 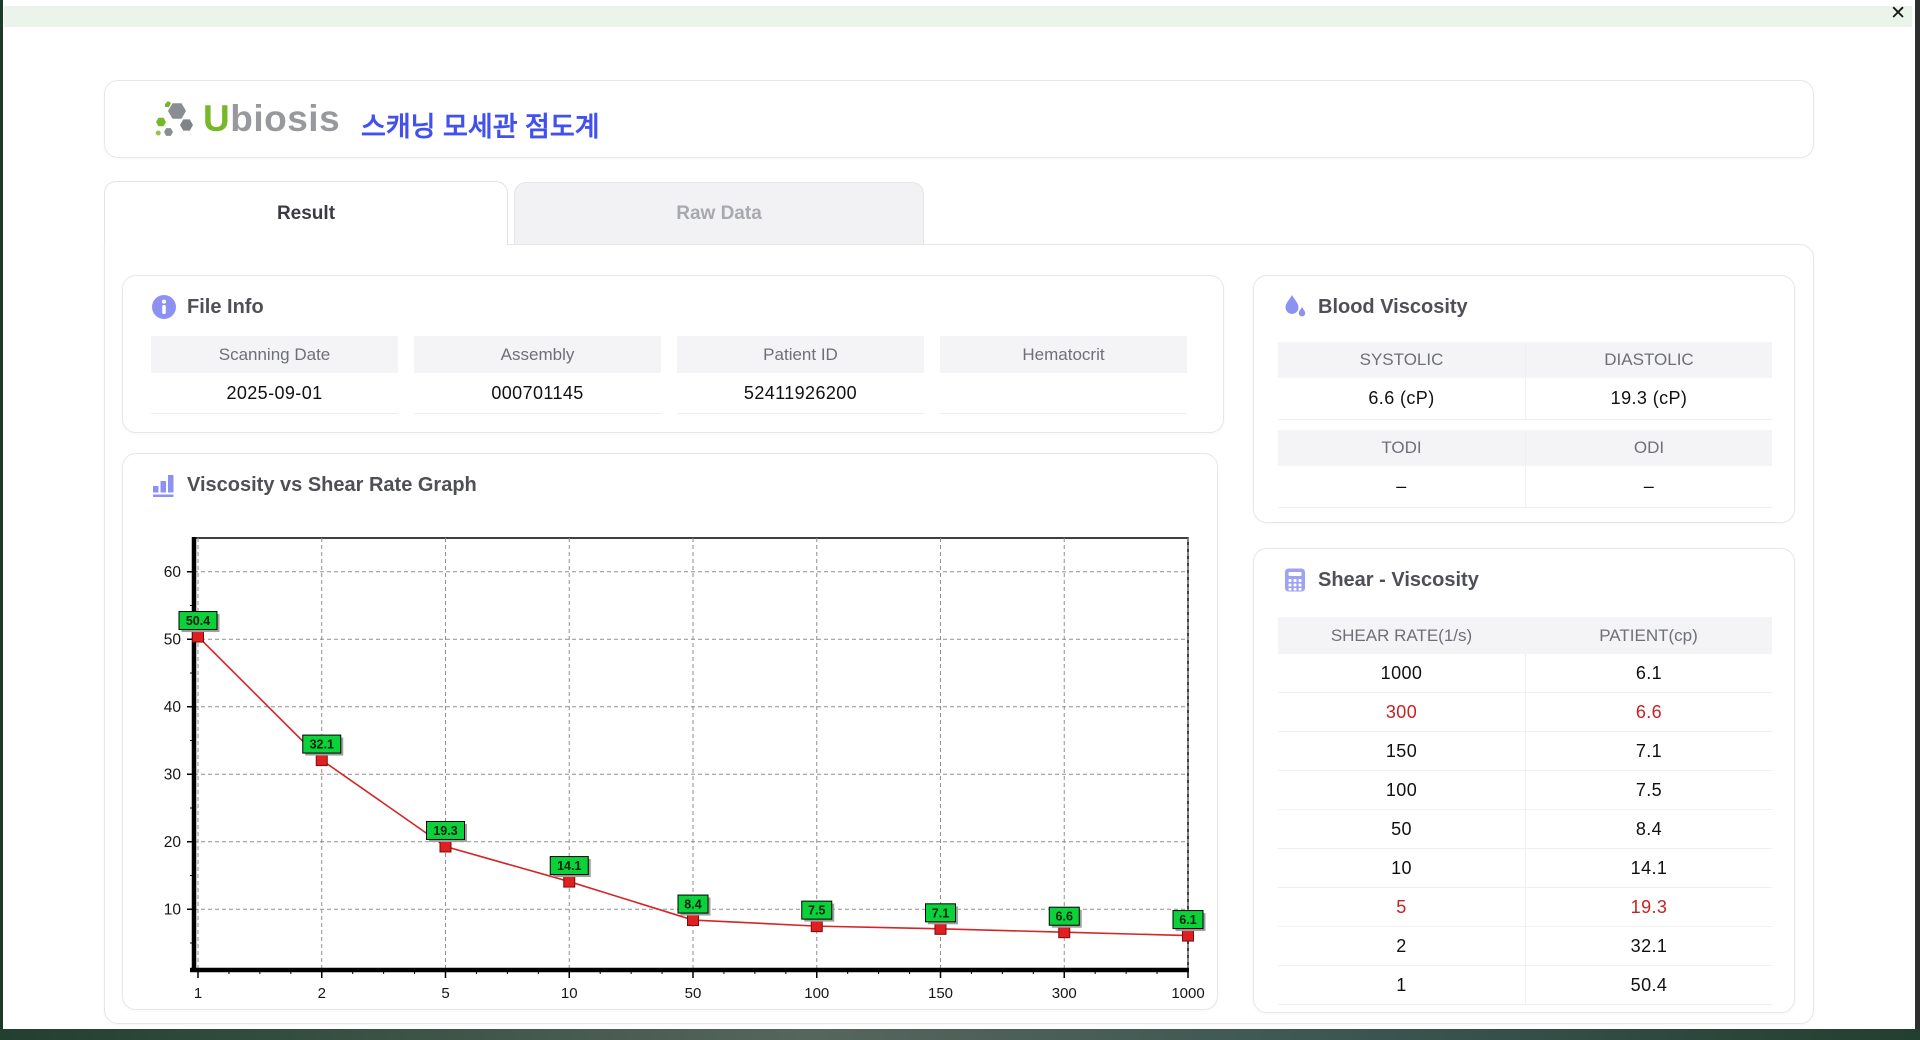 I want to click on patient-viscosity-cell: 19.3, so click(x=1648, y=907).